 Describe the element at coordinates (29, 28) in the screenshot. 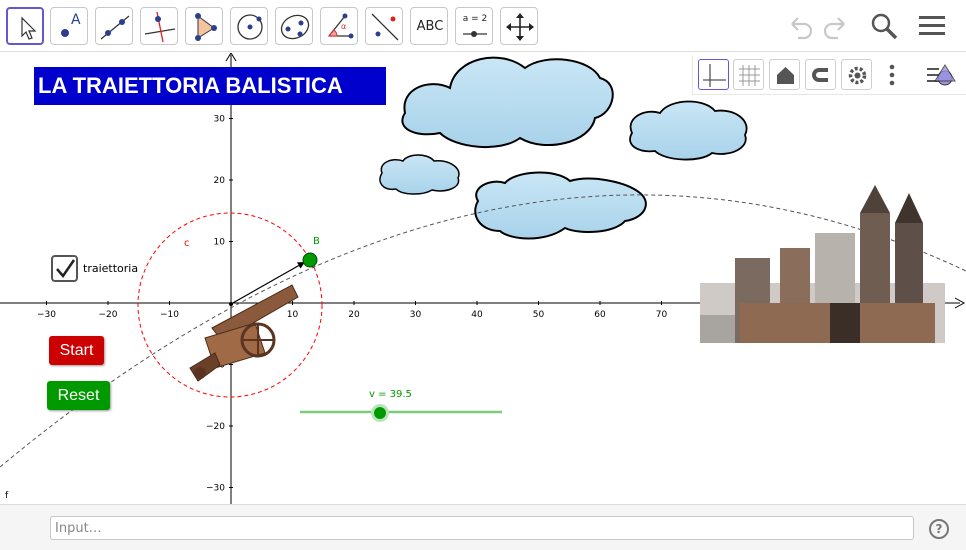

I see `arrow-cursor-icon` at that location.